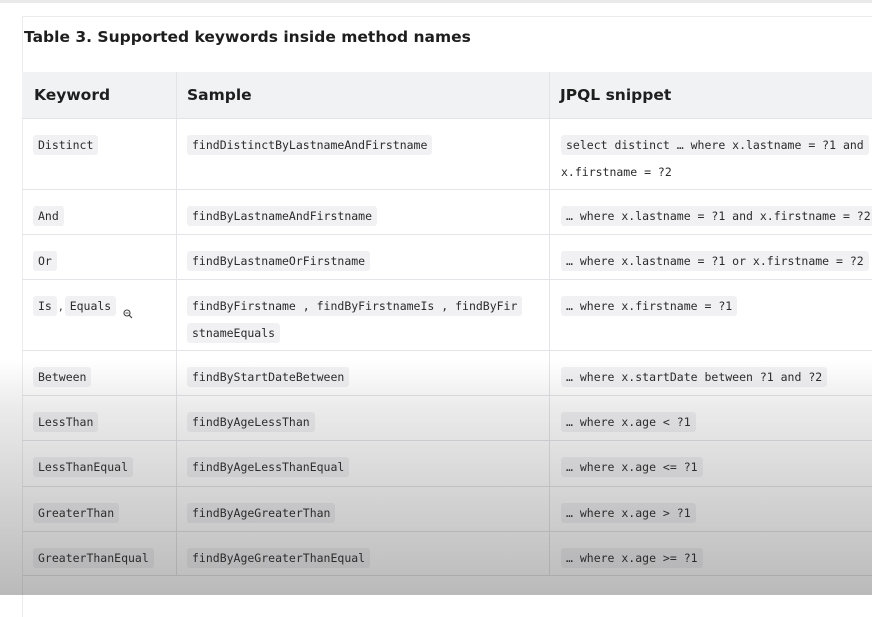  Describe the element at coordinates (363, 95) in the screenshot. I see `header-cell-sample: Sample` at that location.